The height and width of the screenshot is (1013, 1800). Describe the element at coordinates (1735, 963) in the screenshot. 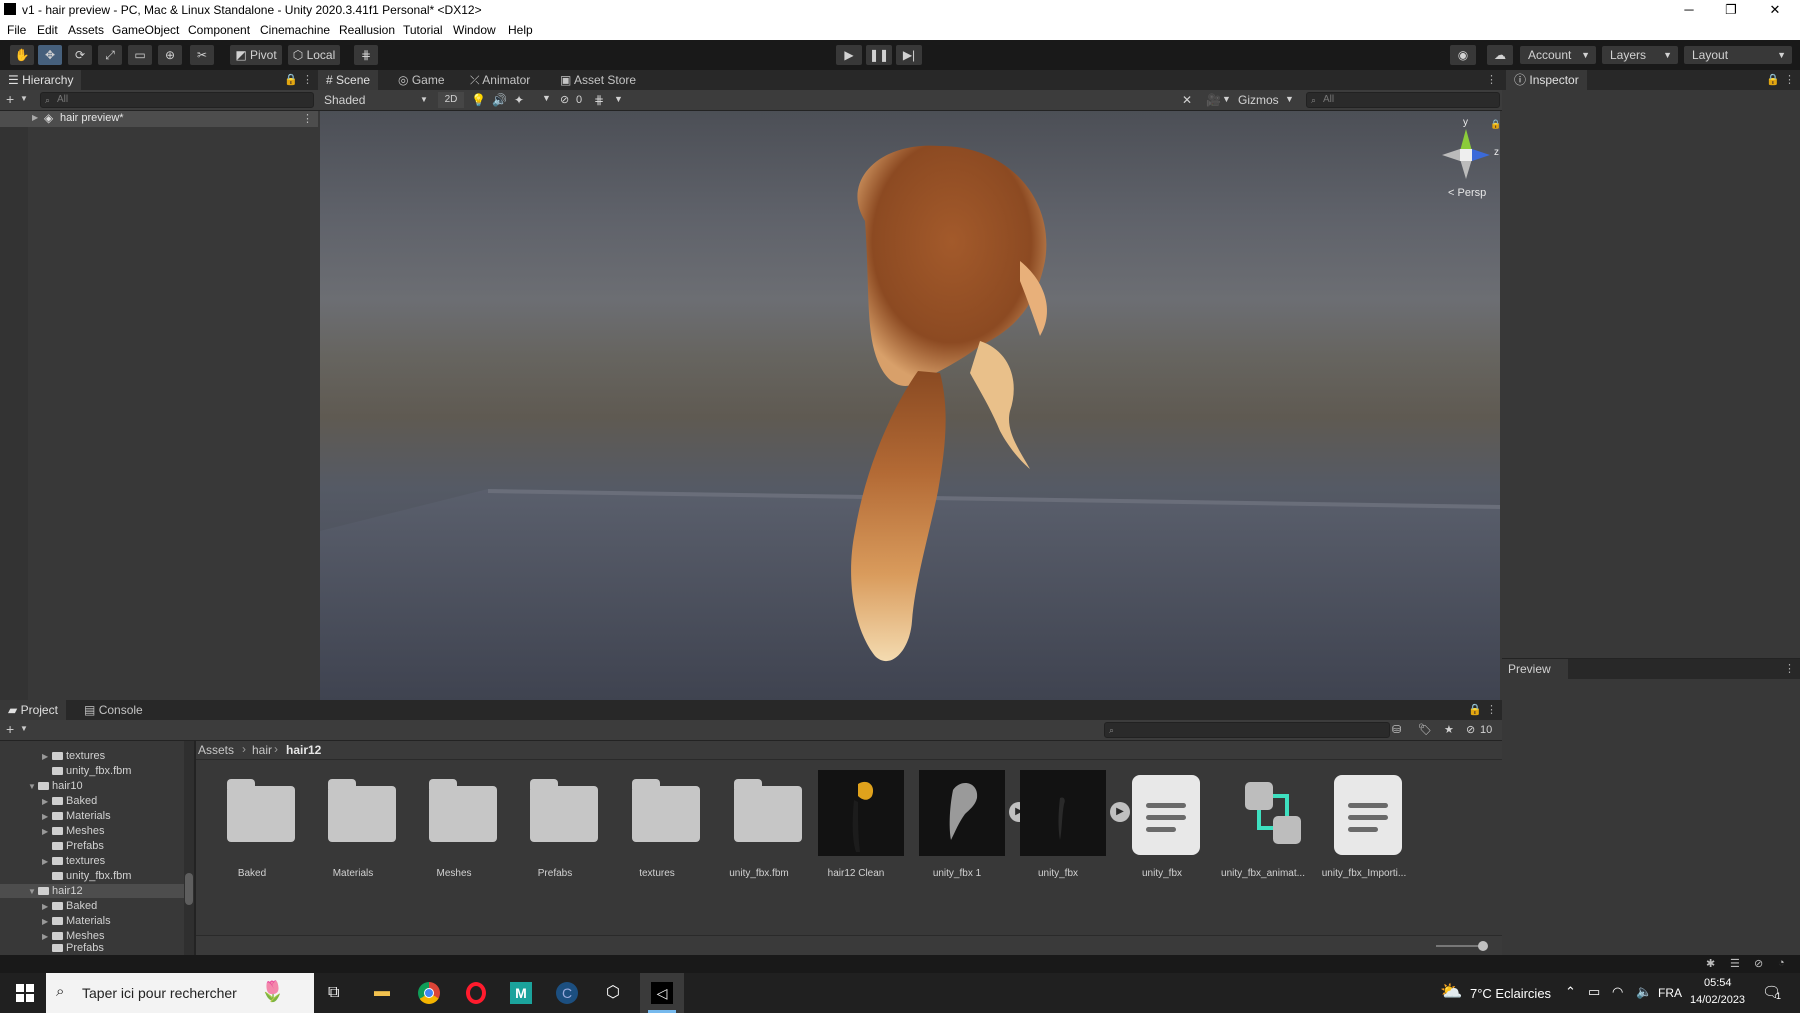

I see `bake-icon: ☰` at that location.